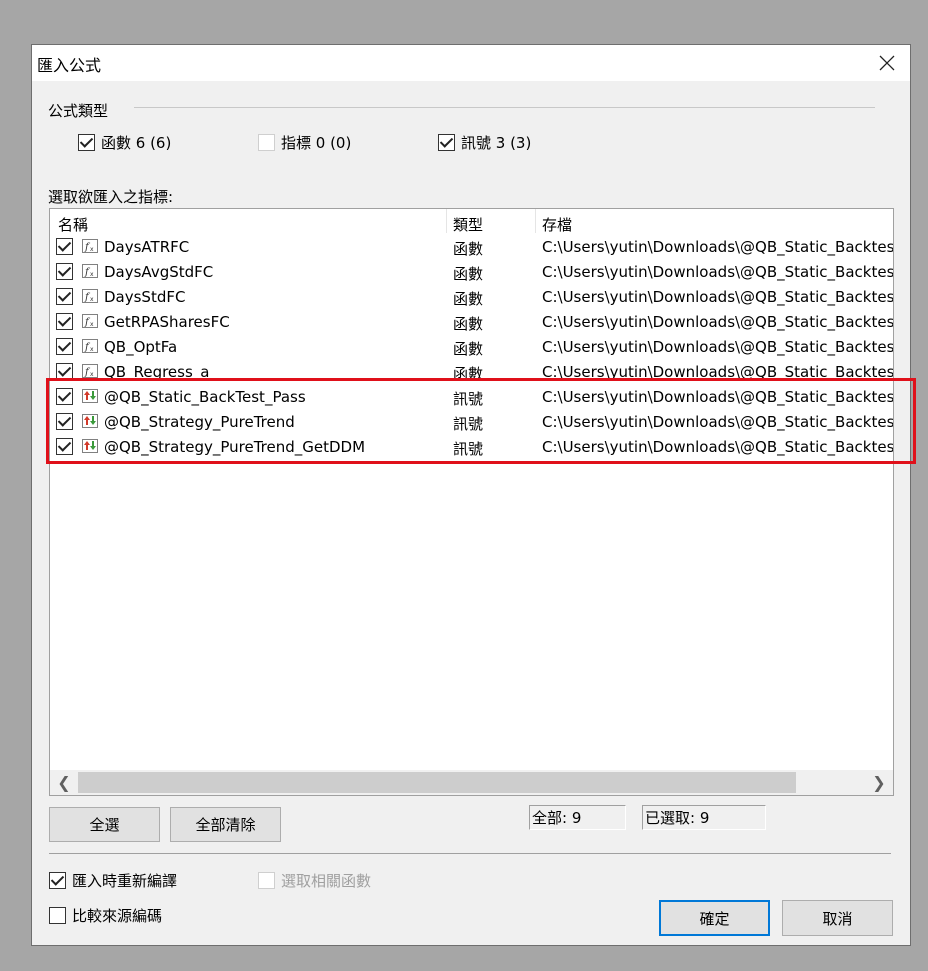 This screenshot has height=971, width=928. What do you see at coordinates (141, 347) in the screenshot?
I see `row-name: QB_OptFa` at bounding box center [141, 347].